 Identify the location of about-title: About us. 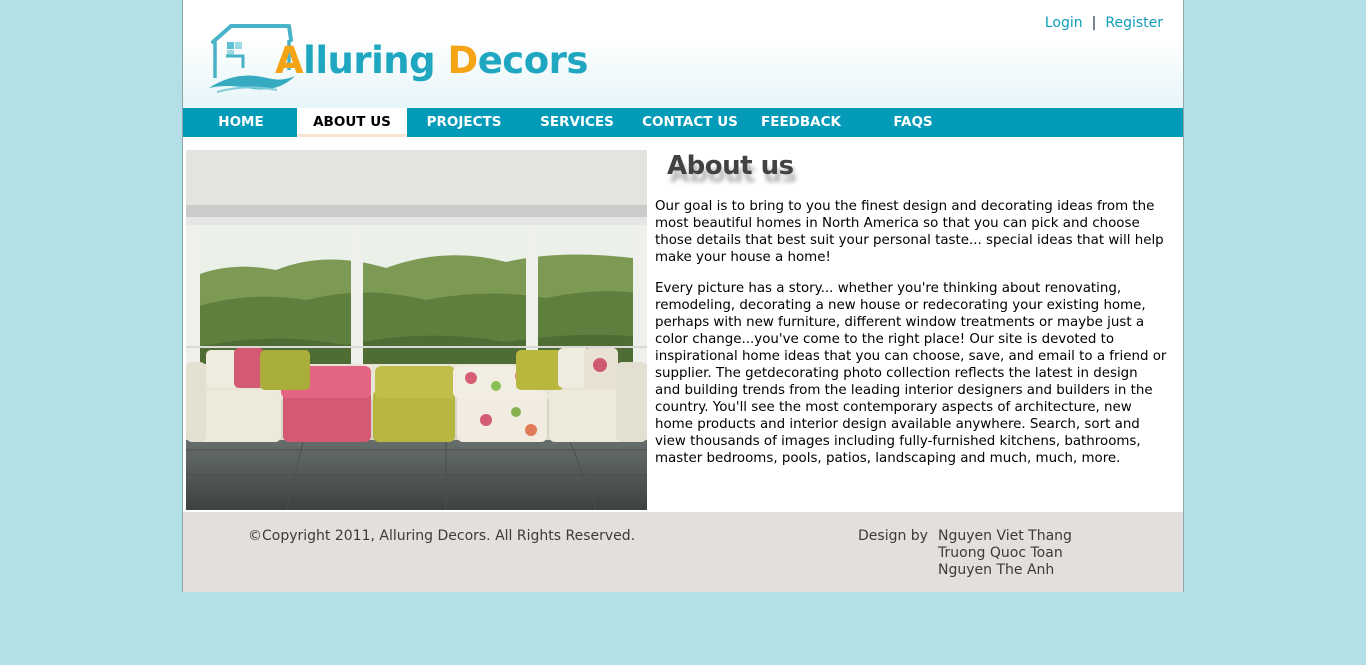
(730, 166).